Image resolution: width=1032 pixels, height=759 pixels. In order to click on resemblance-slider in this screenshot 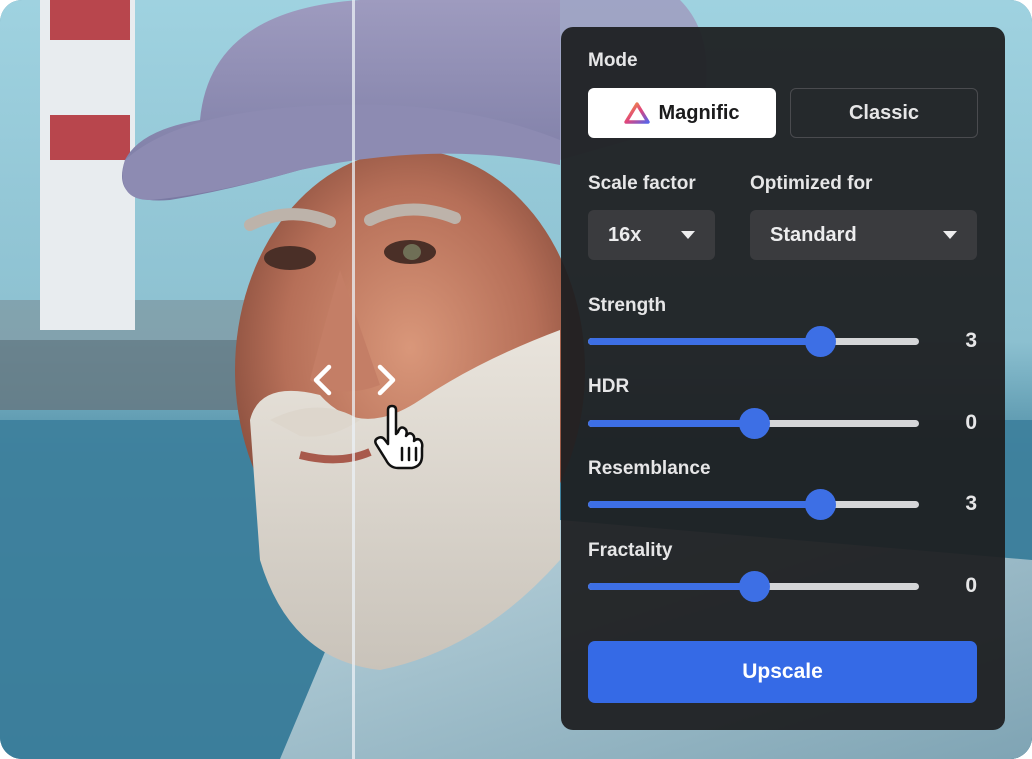, I will do `click(753, 504)`.